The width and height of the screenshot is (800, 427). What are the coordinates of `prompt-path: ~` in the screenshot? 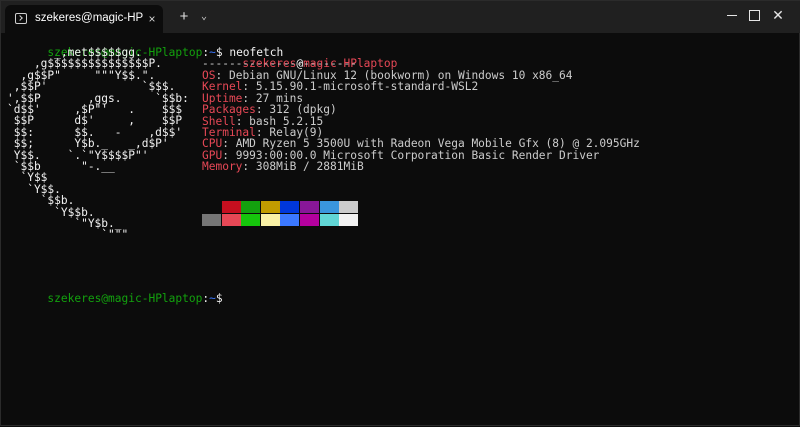 It's located at (212, 298).